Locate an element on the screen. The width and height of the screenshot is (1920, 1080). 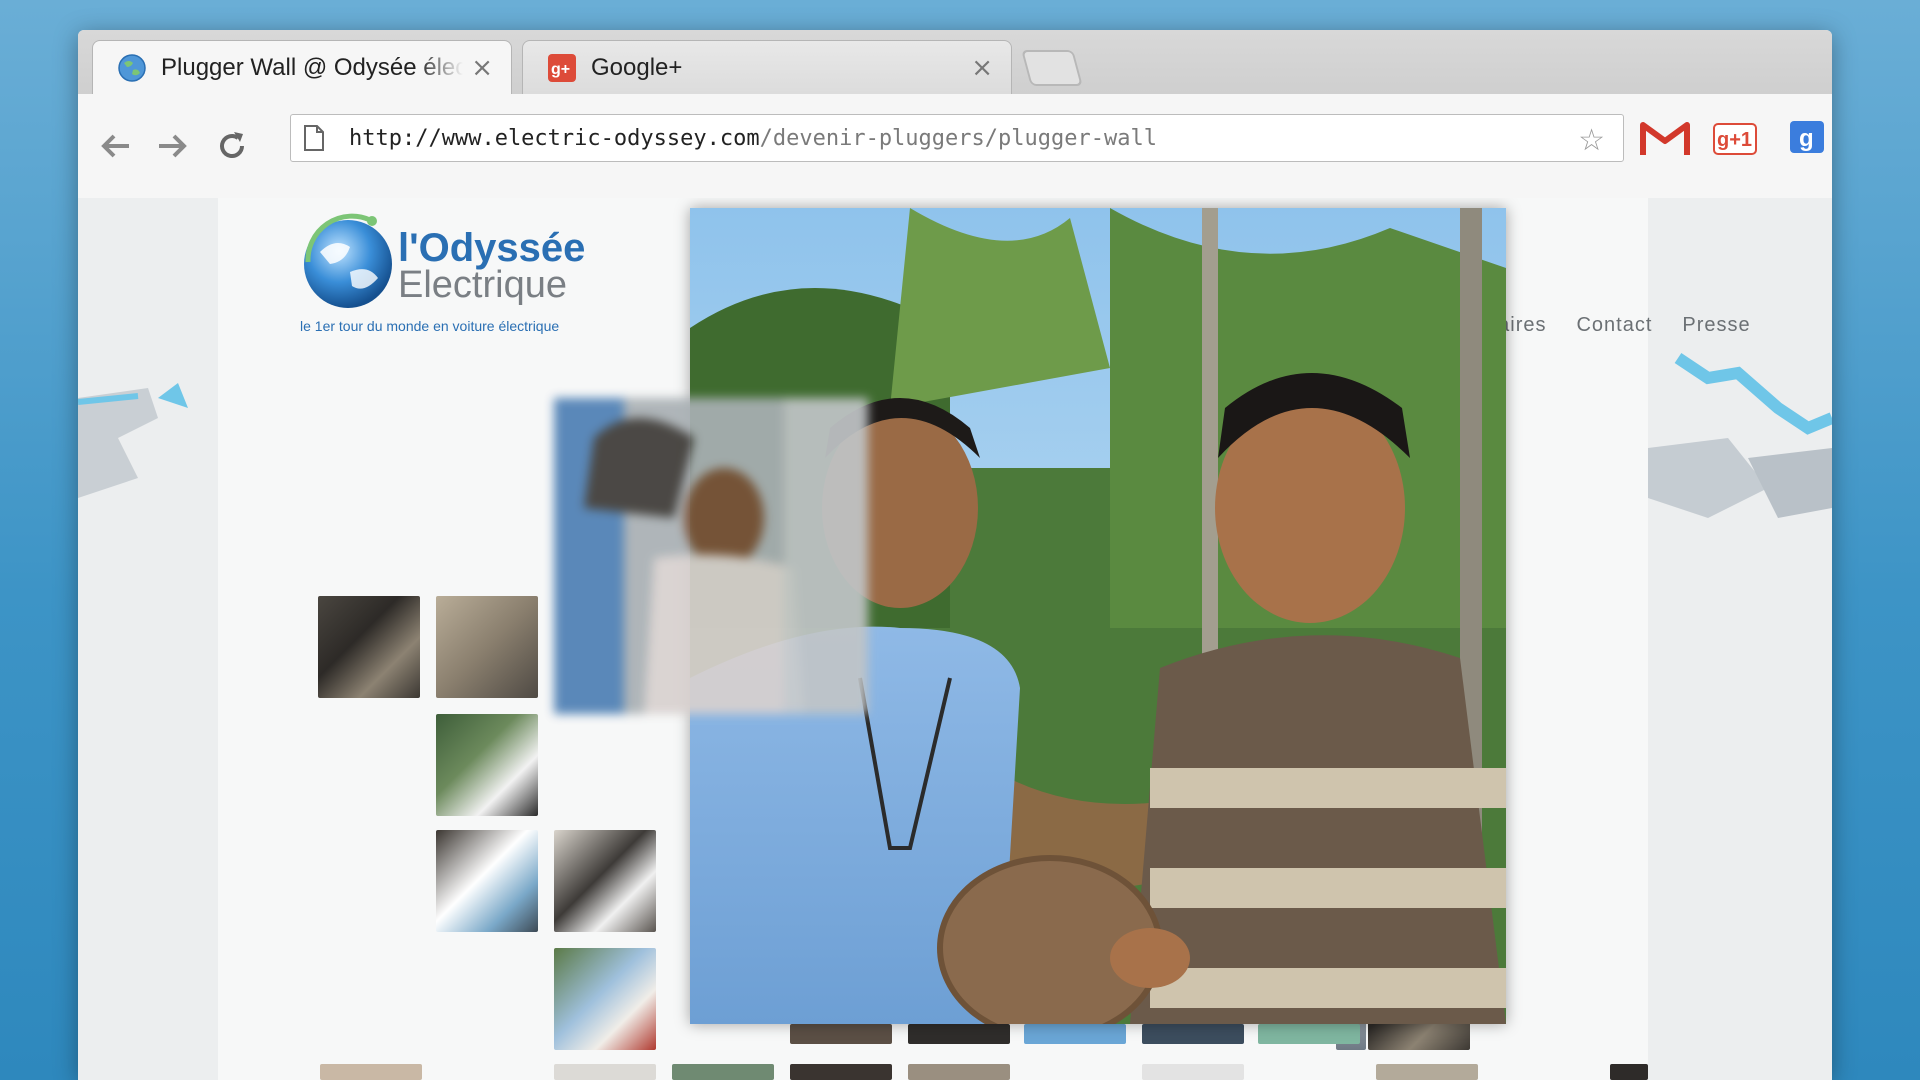
globe-logo-icon is located at coordinates (348, 260).